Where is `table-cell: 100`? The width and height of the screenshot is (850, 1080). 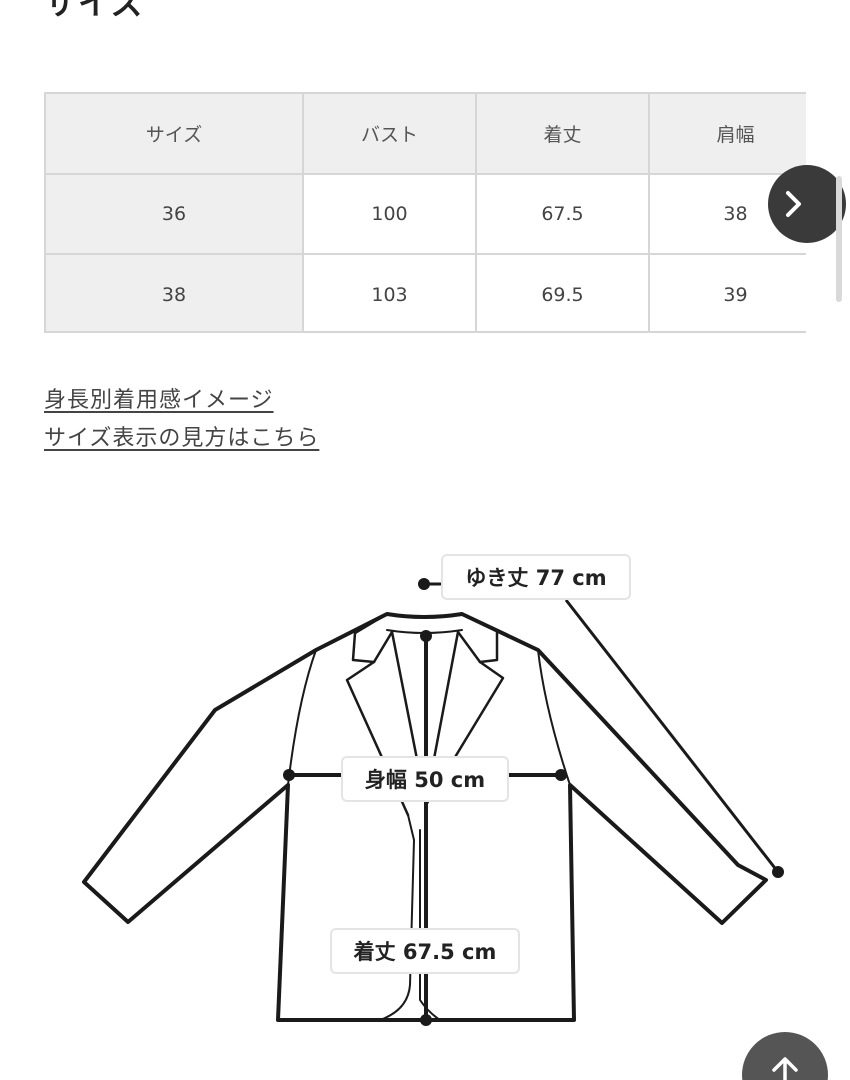
table-cell: 100 is located at coordinates (390, 214).